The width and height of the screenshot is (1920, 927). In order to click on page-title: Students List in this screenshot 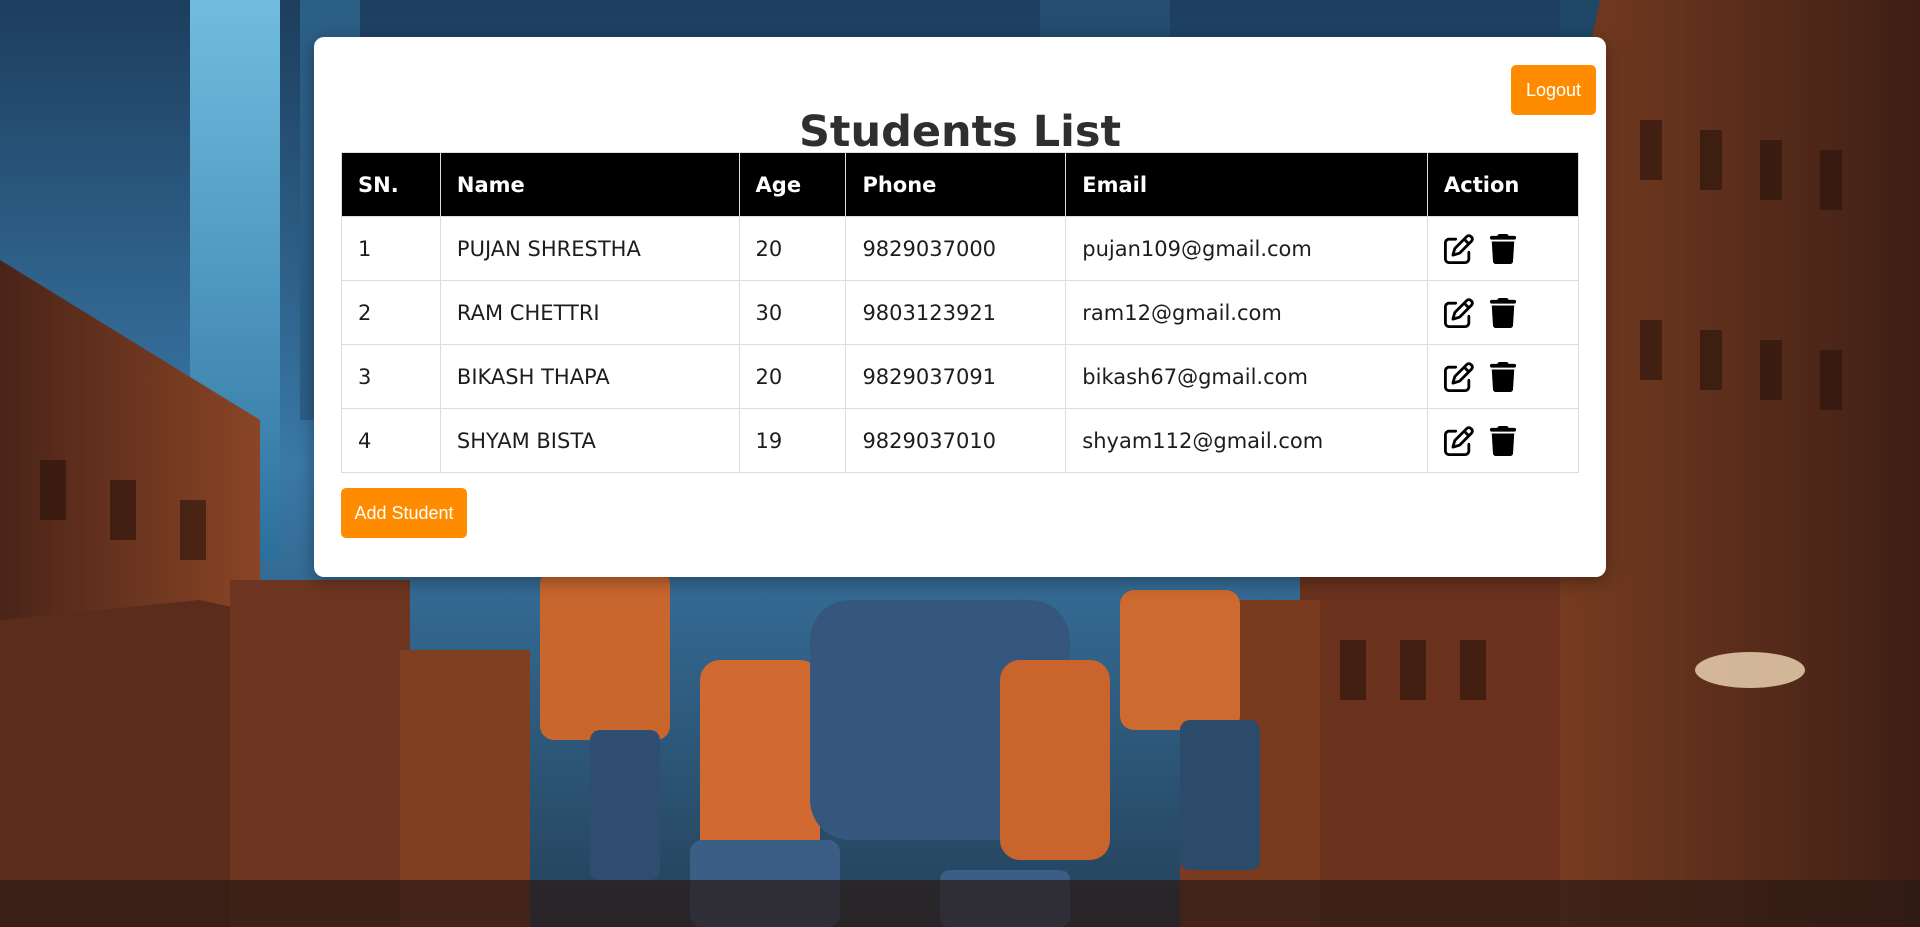, I will do `click(960, 132)`.